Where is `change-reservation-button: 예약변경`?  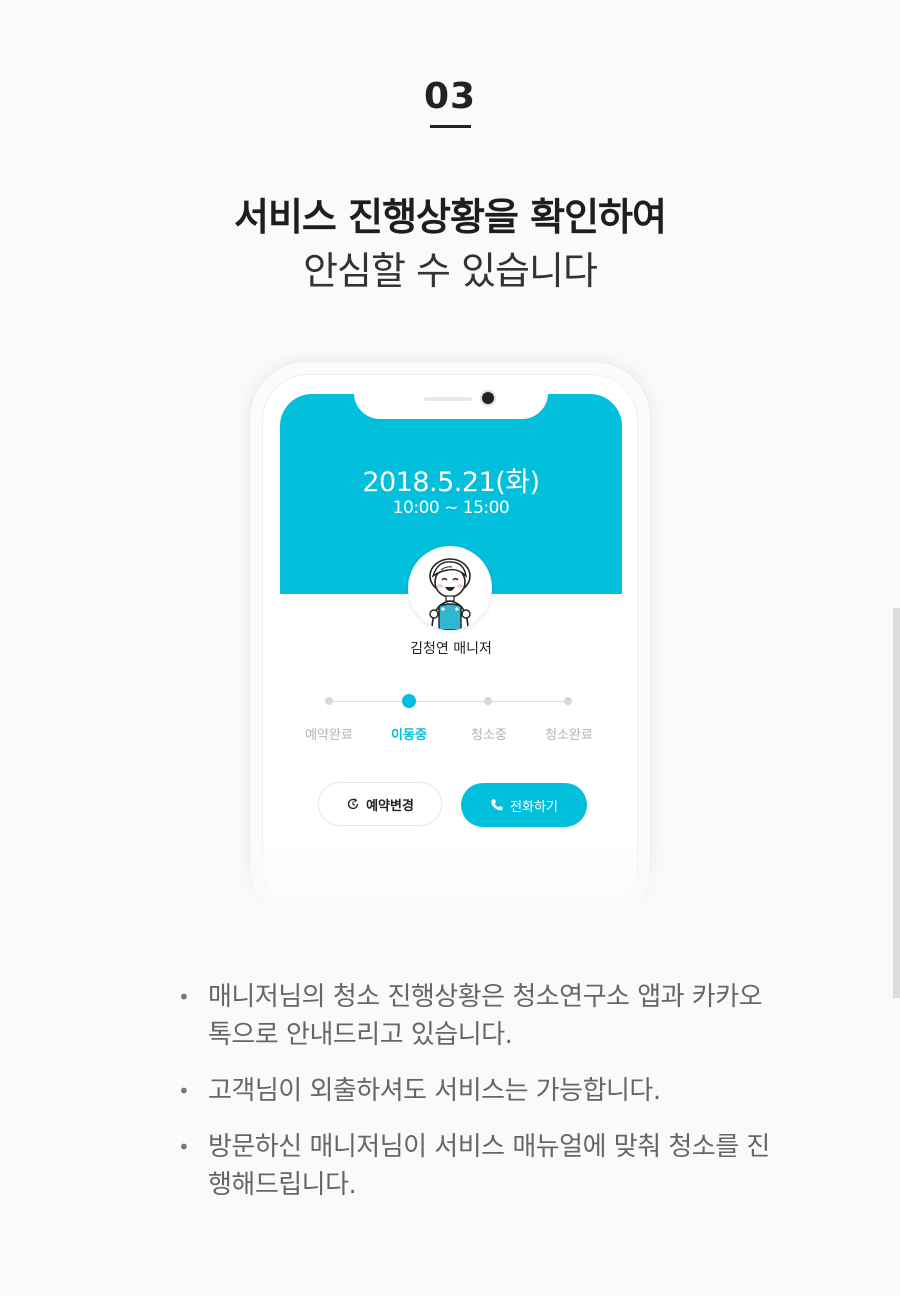
change-reservation-button: 예약변경 is located at coordinates (380, 804).